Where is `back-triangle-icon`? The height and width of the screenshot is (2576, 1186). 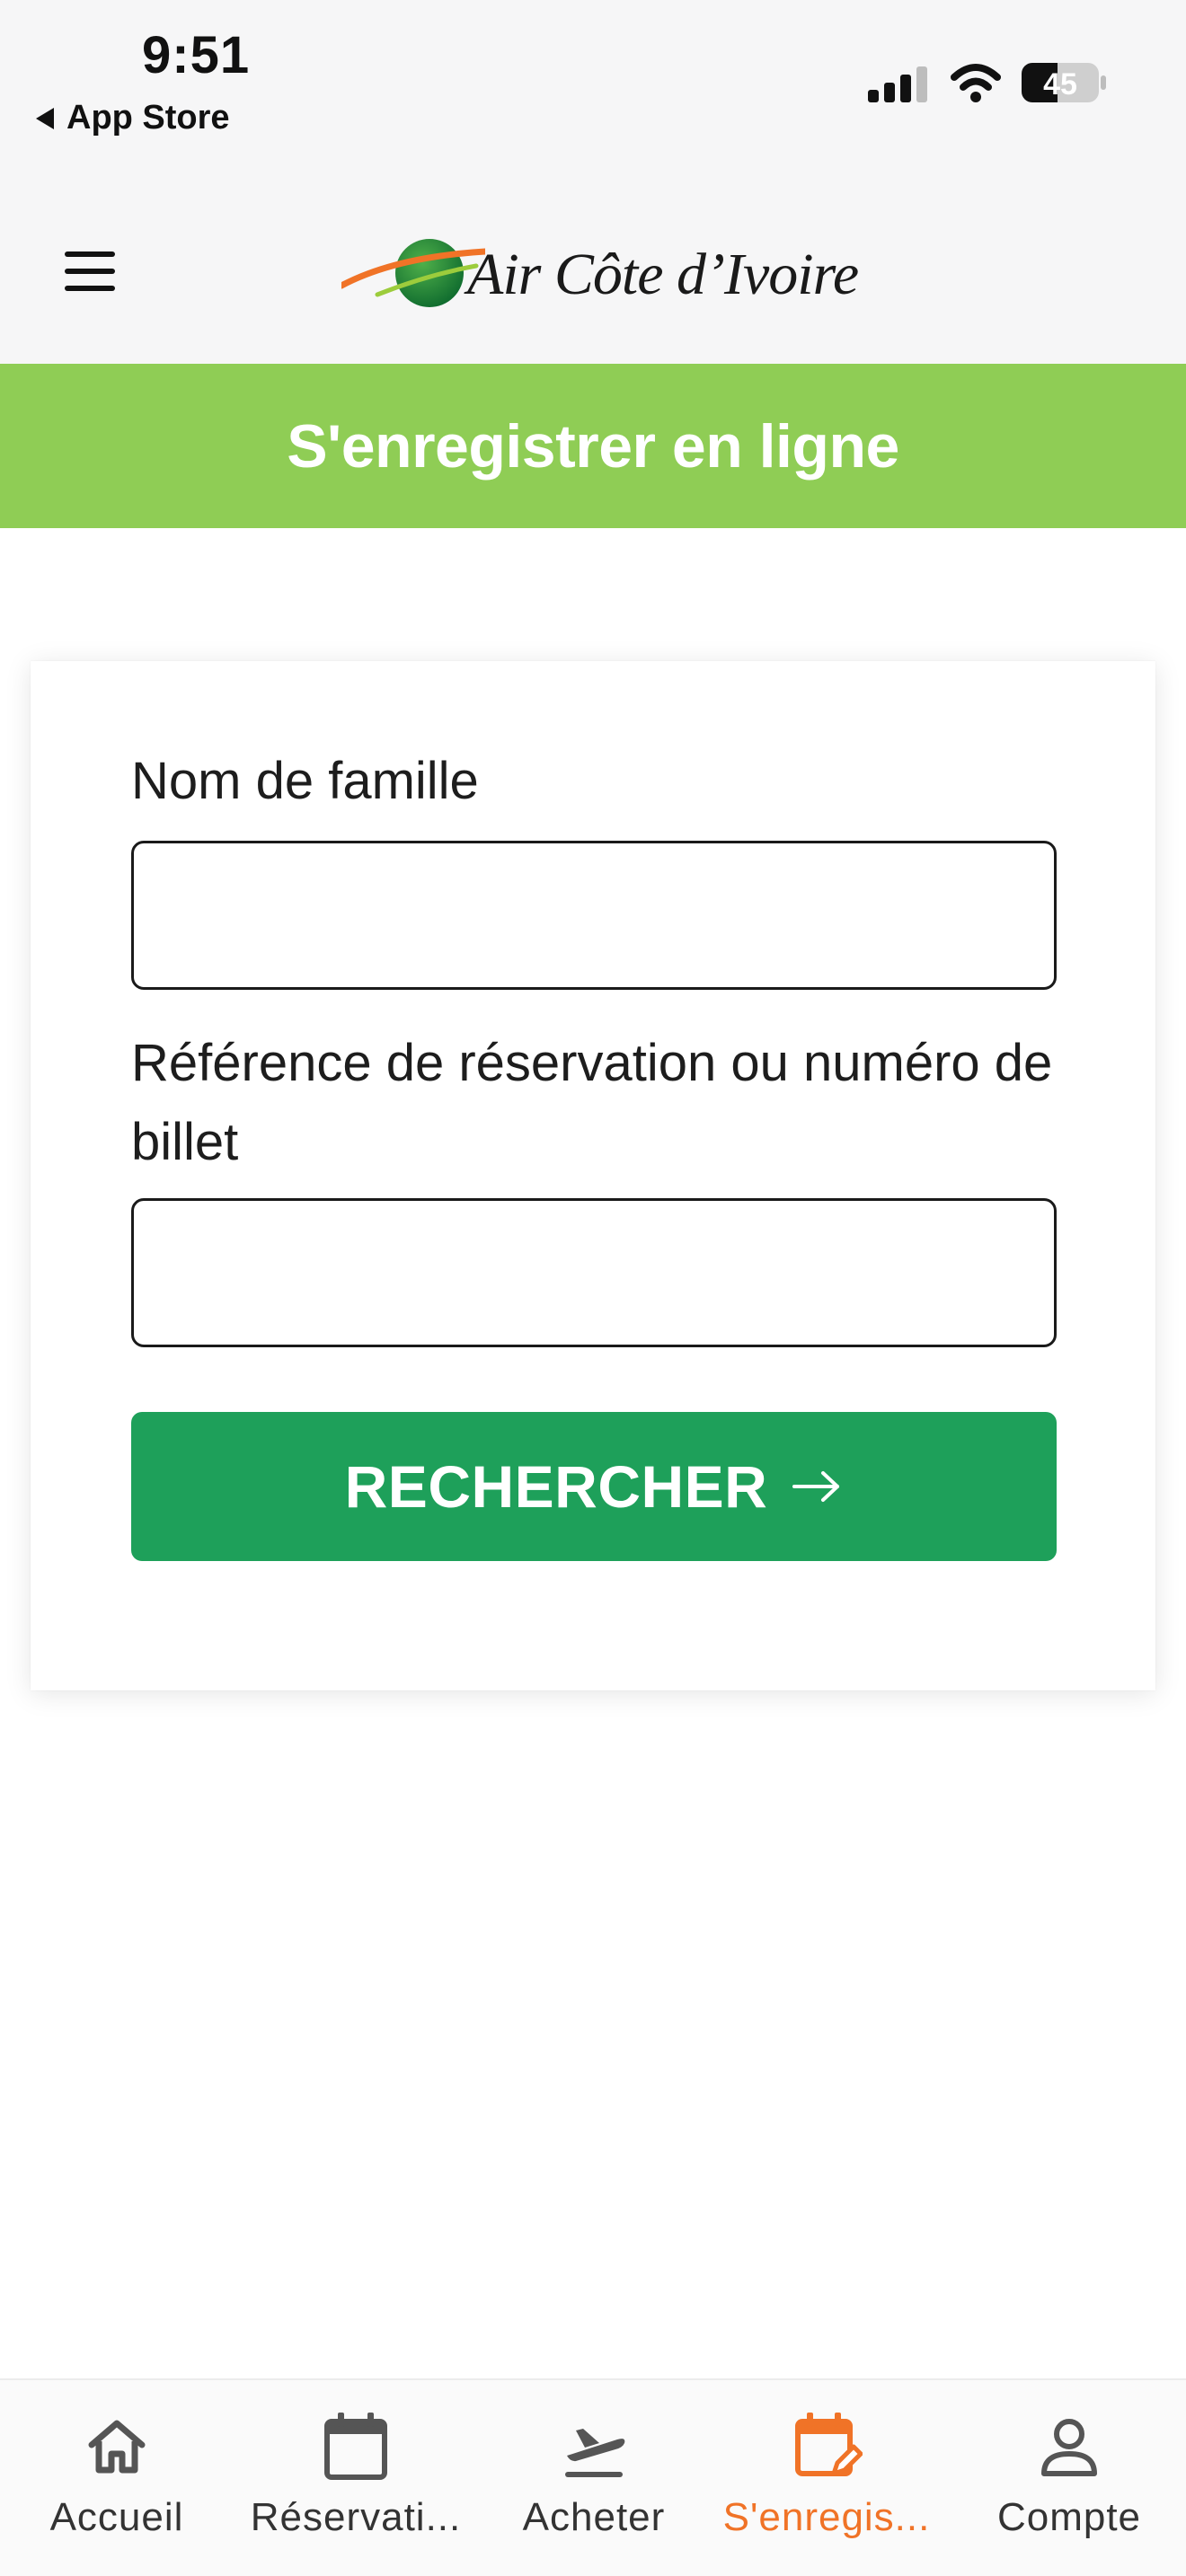
back-triangle-icon is located at coordinates (45, 118).